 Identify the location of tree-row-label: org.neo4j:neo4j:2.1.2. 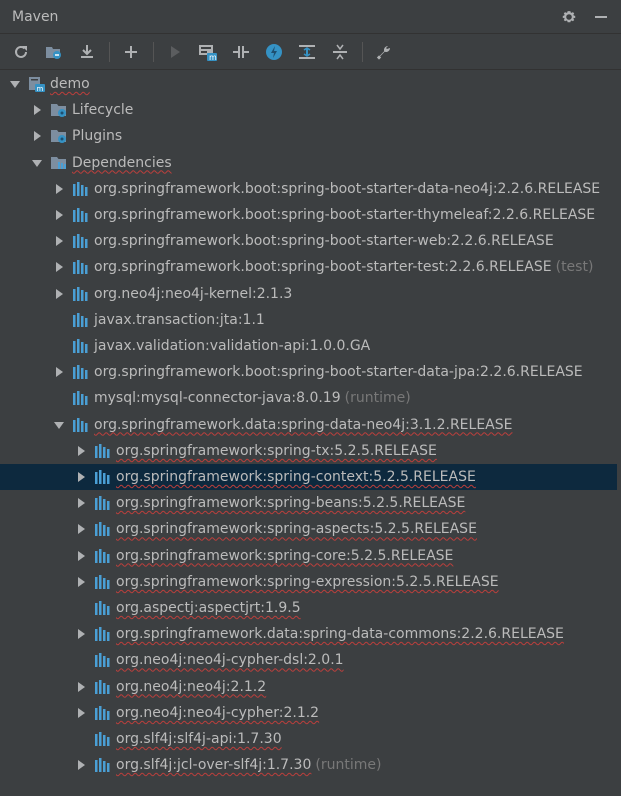
(191, 686).